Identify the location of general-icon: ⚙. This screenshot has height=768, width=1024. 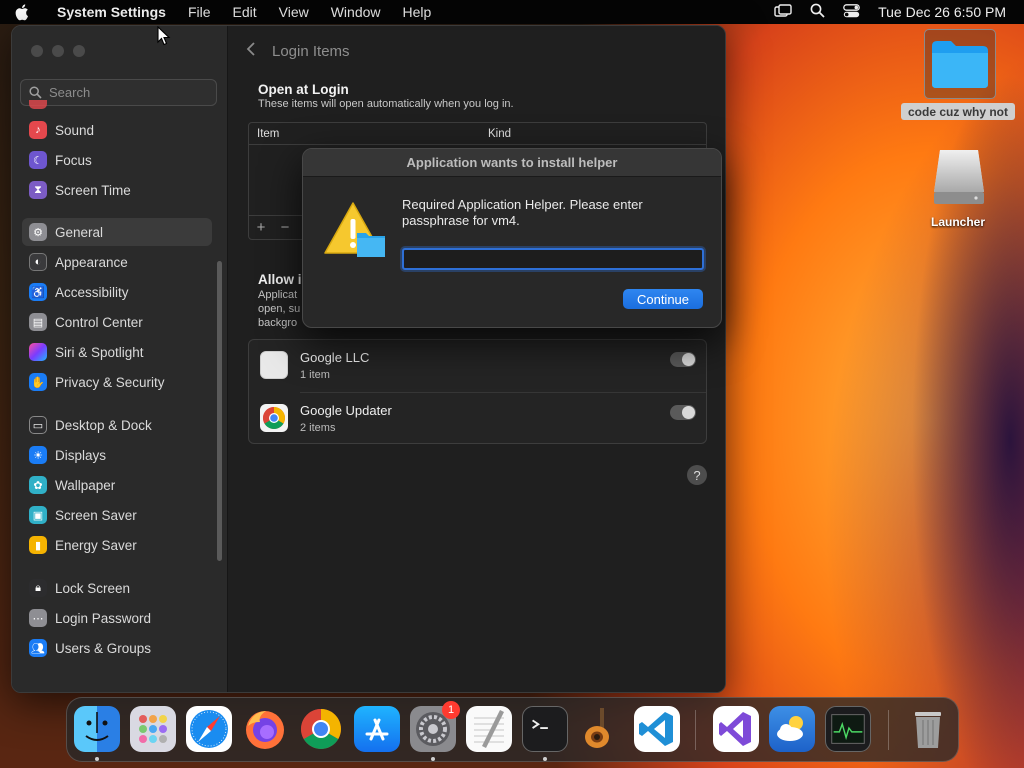
(38, 232).